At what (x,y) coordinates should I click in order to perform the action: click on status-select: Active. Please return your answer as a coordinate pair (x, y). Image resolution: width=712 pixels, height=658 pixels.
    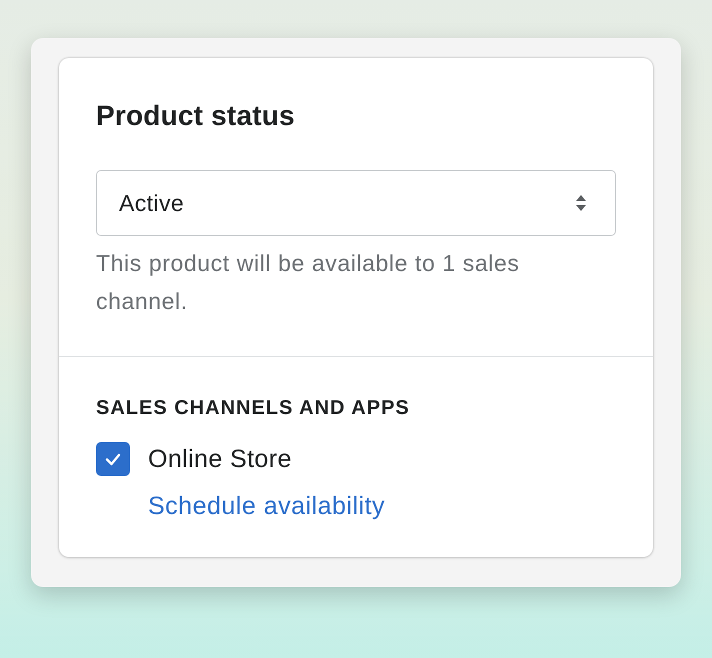
    Looking at the image, I should click on (356, 203).